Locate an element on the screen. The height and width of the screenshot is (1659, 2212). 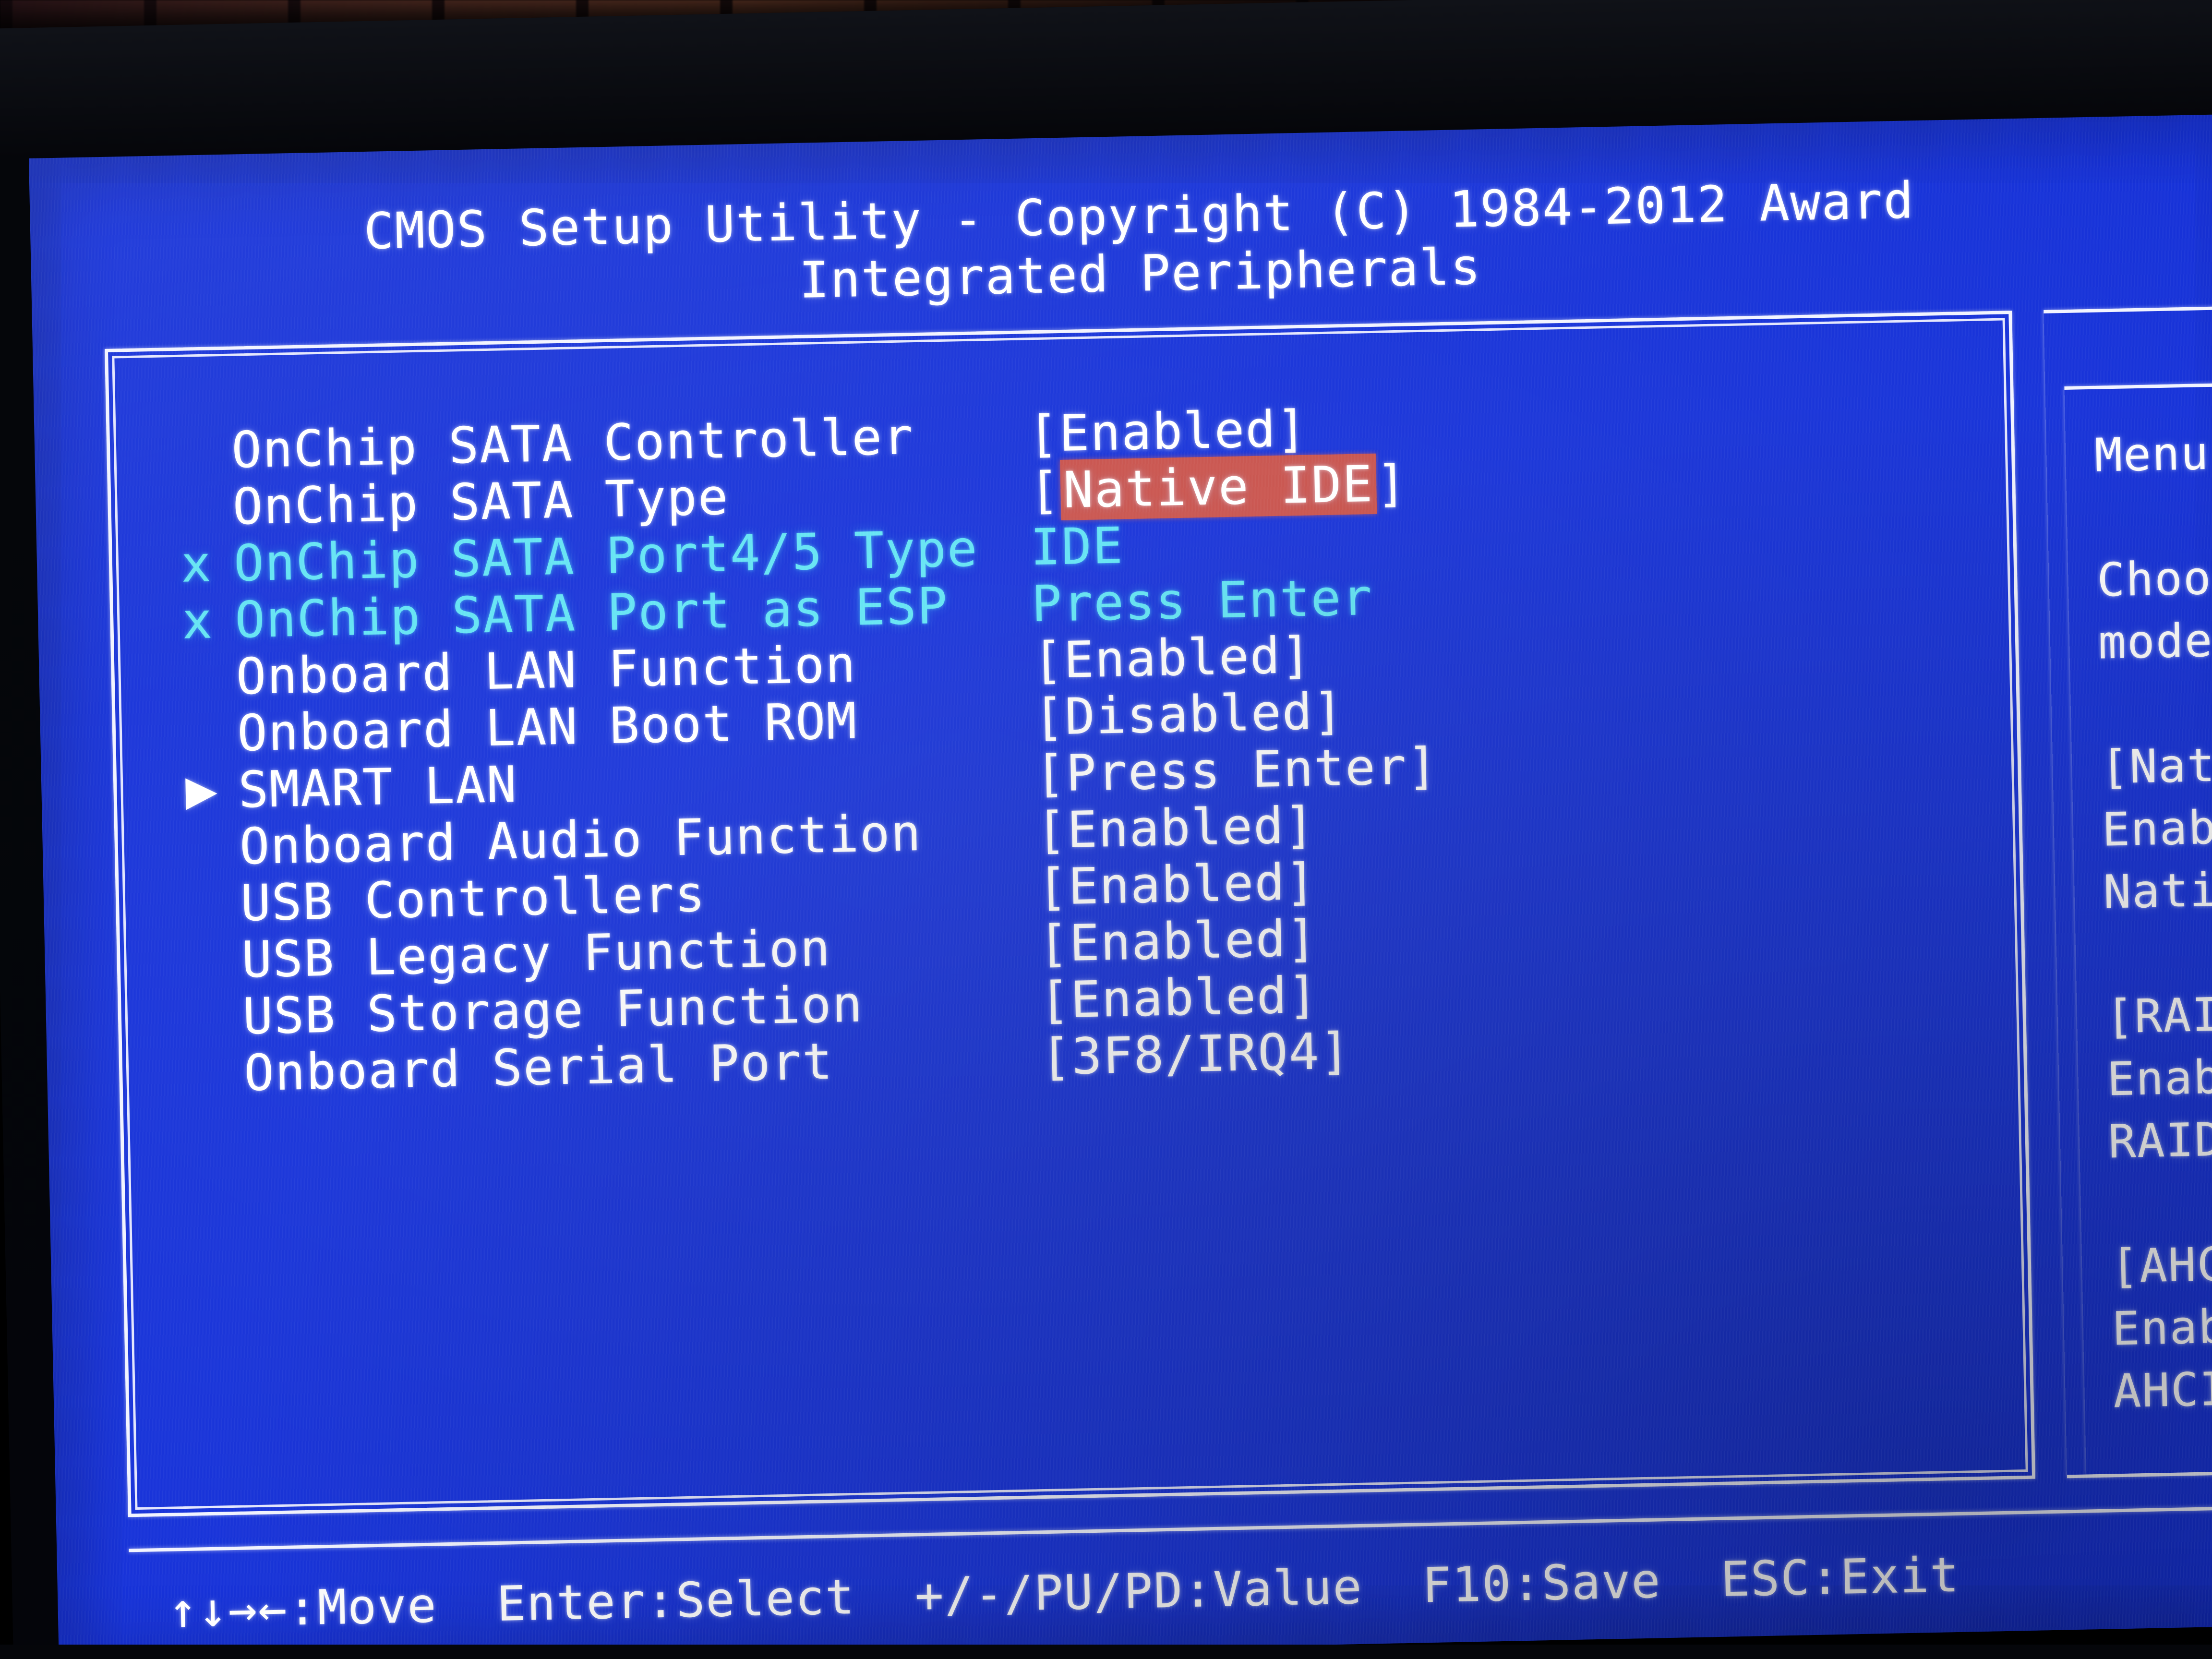
setting-label: Onboard Serial Port is located at coordinates (539, 1067).